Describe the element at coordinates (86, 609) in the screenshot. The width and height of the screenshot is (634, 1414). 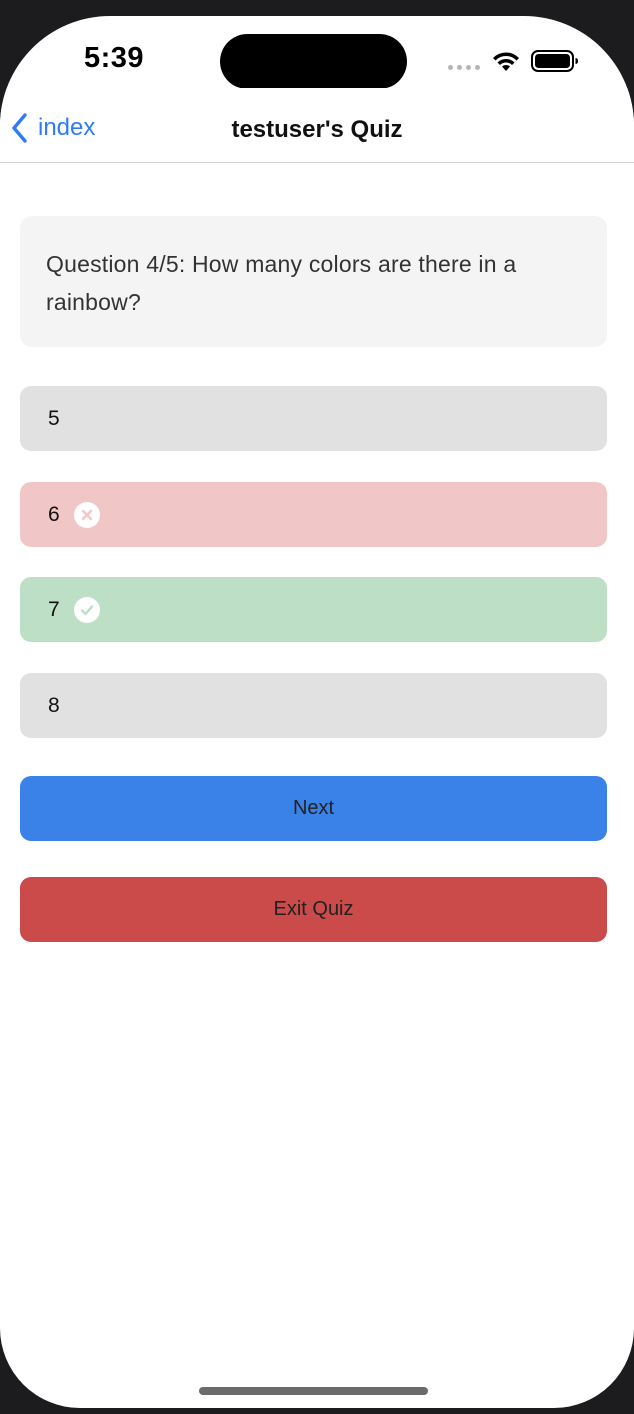
I see `check-circle-icon` at that location.